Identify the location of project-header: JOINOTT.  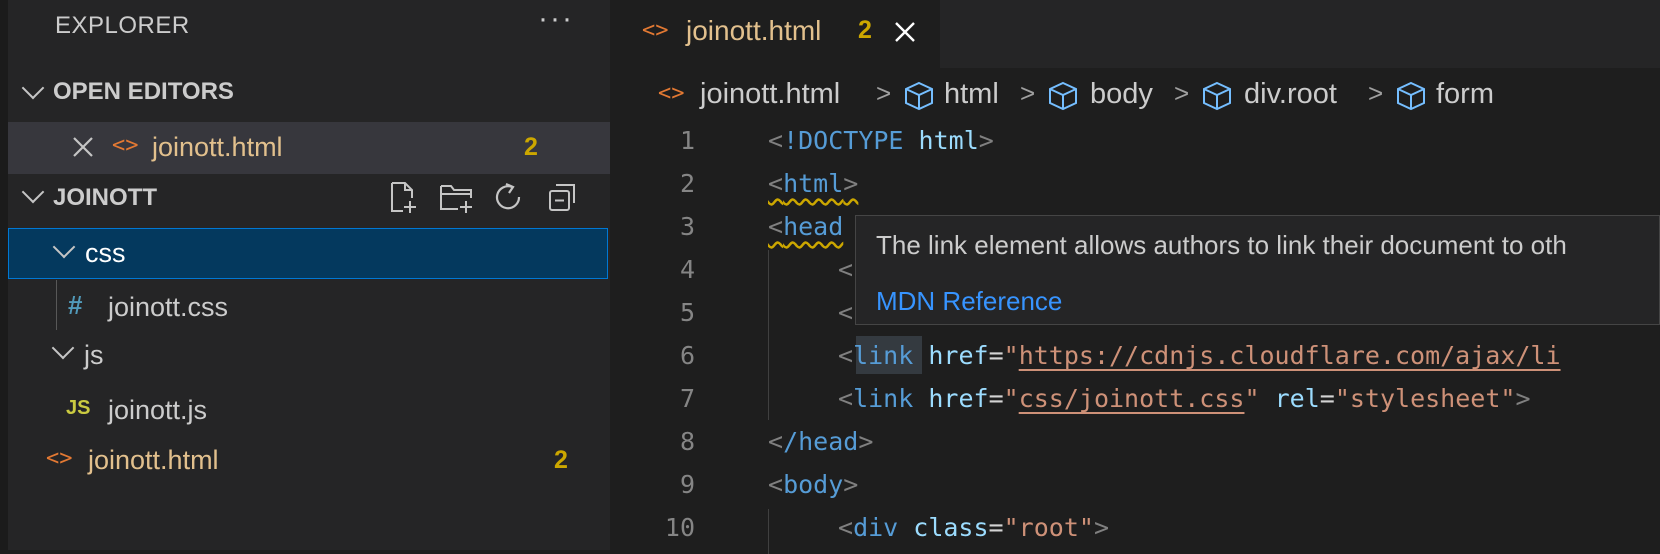
(308, 199).